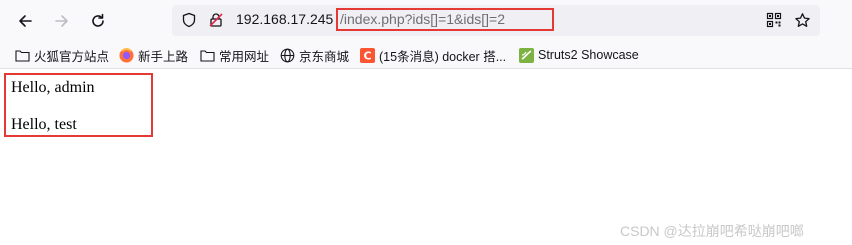 This screenshot has width=852, height=245. I want to click on bookmark-item: Struts2 Showcase, so click(578, 55).